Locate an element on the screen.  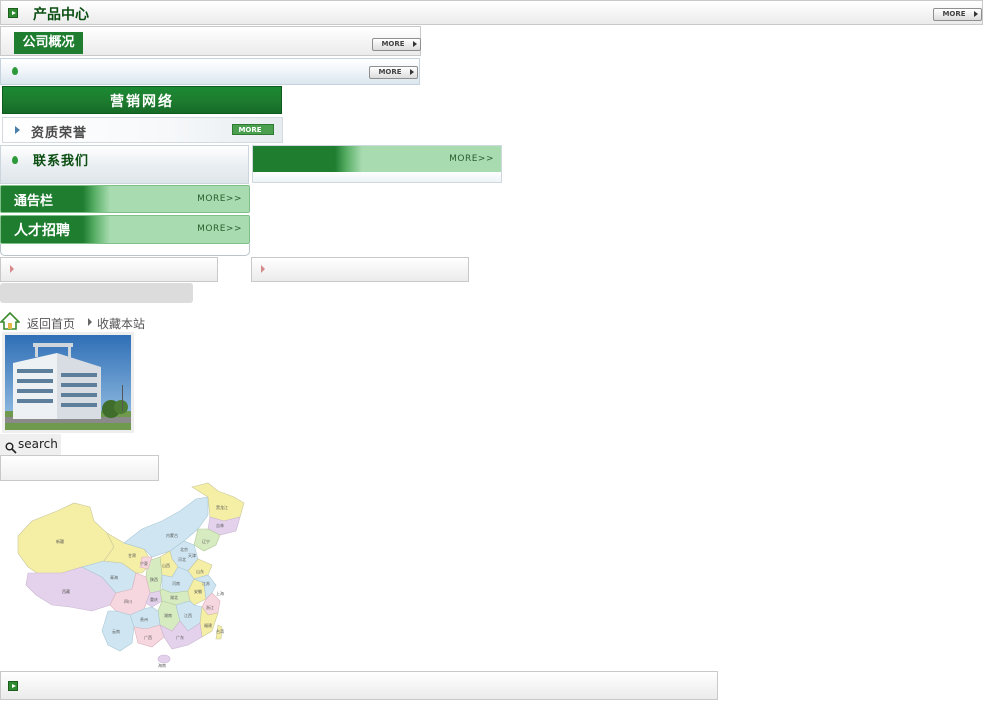
map-label: 台湾 is located at coordinates (220, 631).